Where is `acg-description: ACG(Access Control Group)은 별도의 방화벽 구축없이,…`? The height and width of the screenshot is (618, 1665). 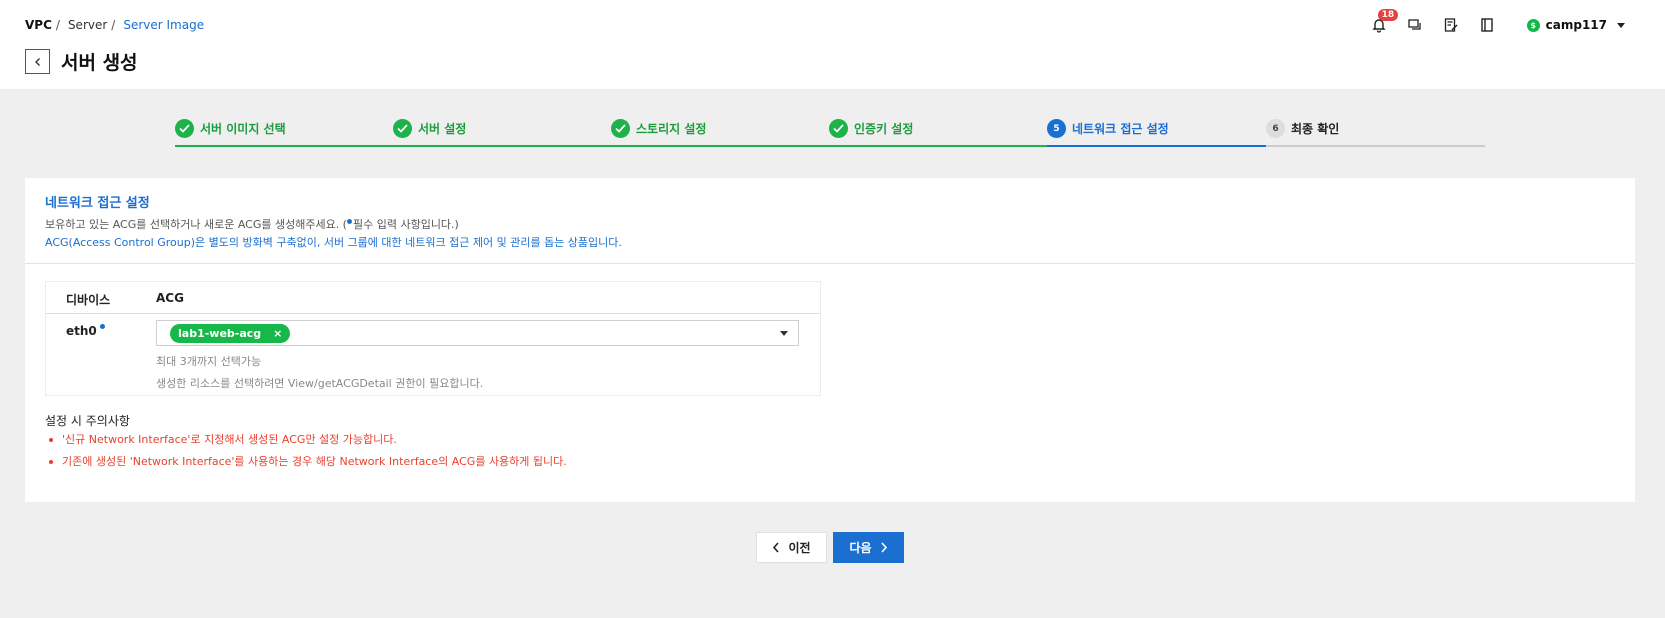
acg-description: ACG(Access Control Group)은 별도의 방화벽 구축없이,… is located at coordinates (333, 242).